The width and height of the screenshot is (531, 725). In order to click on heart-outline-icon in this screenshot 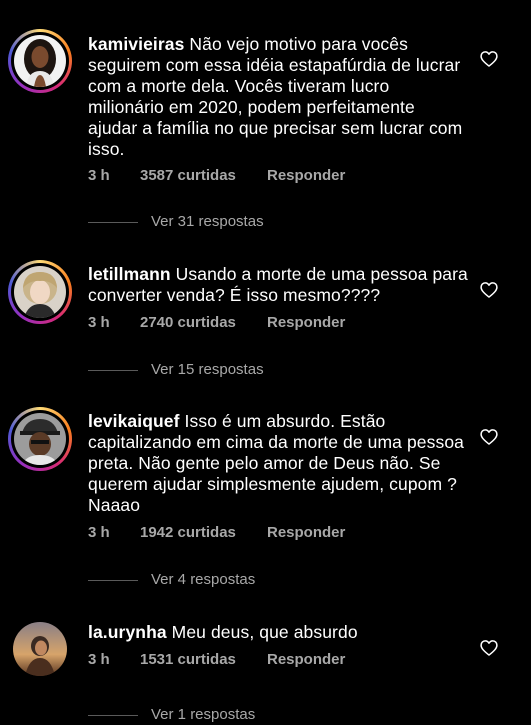, I will do `click(489, 648)`.